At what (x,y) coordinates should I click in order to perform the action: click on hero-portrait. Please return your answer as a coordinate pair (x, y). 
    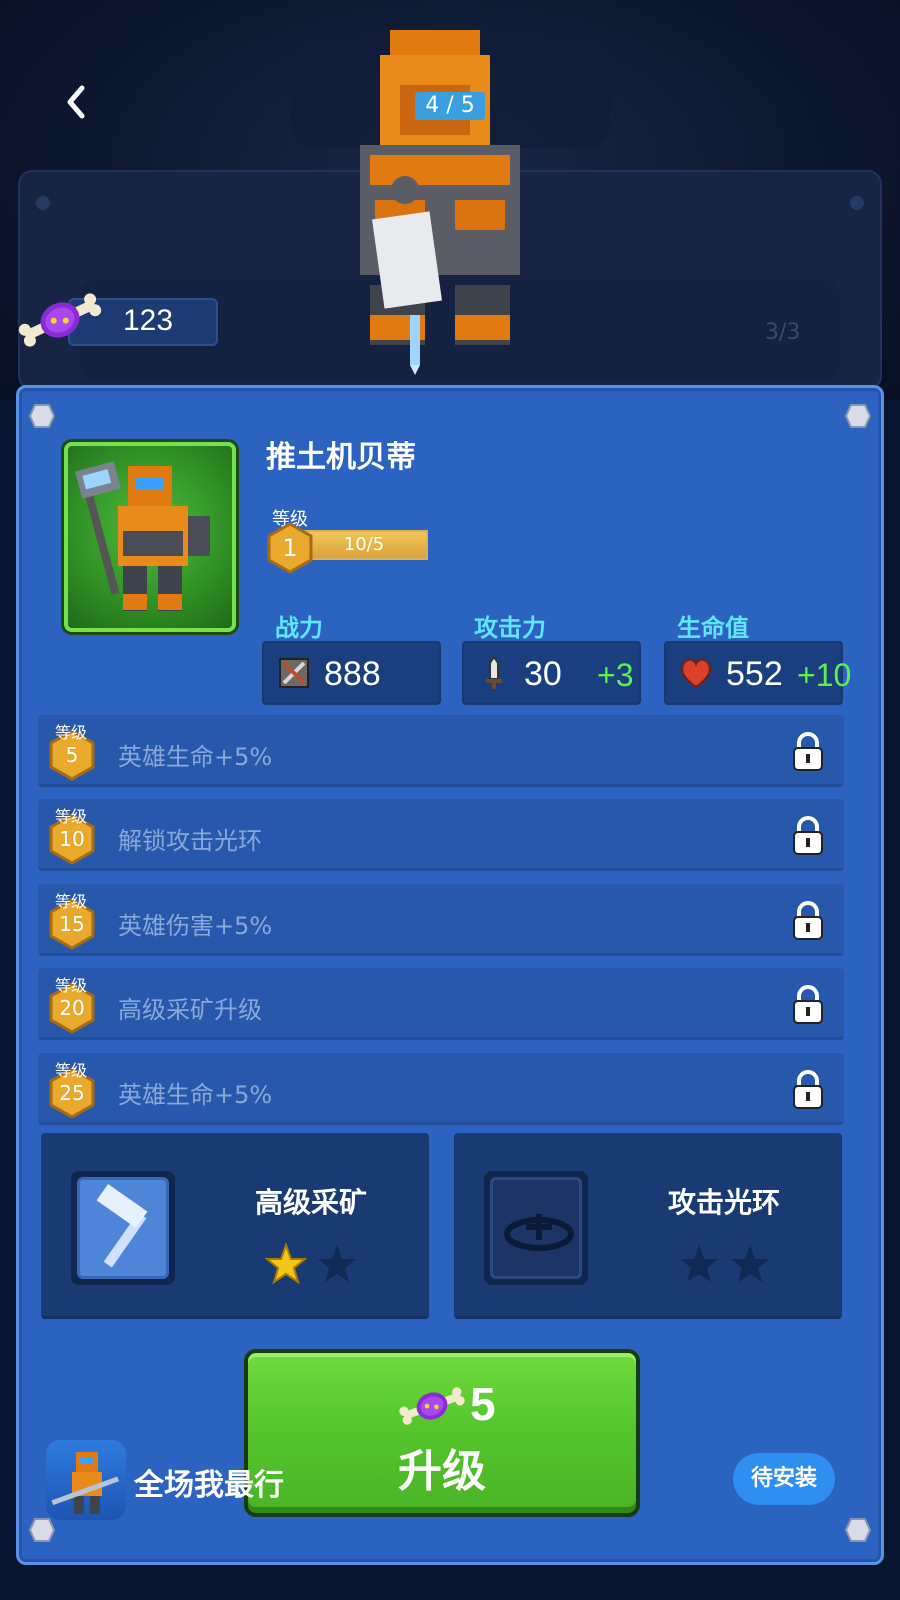
    Looking at the image, I should click on (150, 537).